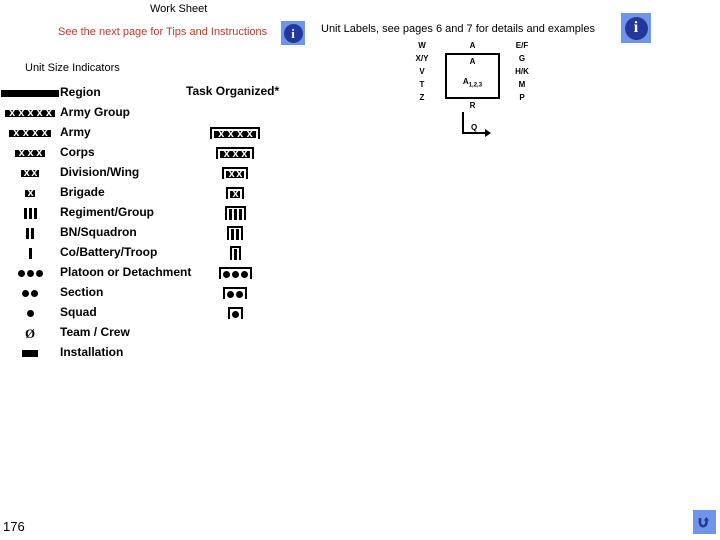  I want to click on diagram-field-left-3: T, so click(422, 84).